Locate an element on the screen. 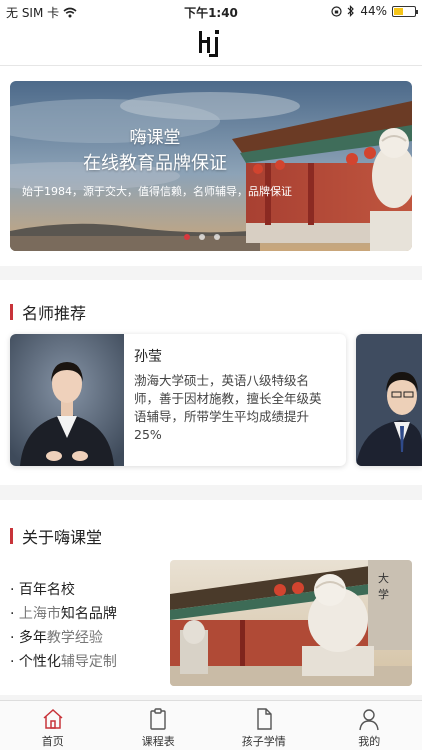 Image resolution: width=422 pixels, height=750 pixels. teacher-card-next is located at coordinates (389, 400).